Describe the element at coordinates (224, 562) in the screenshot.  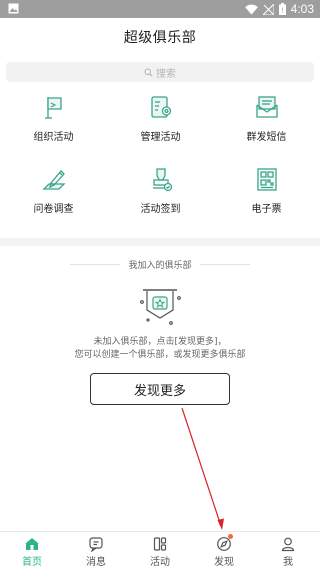
I see `tab-label: 发现` at that location.